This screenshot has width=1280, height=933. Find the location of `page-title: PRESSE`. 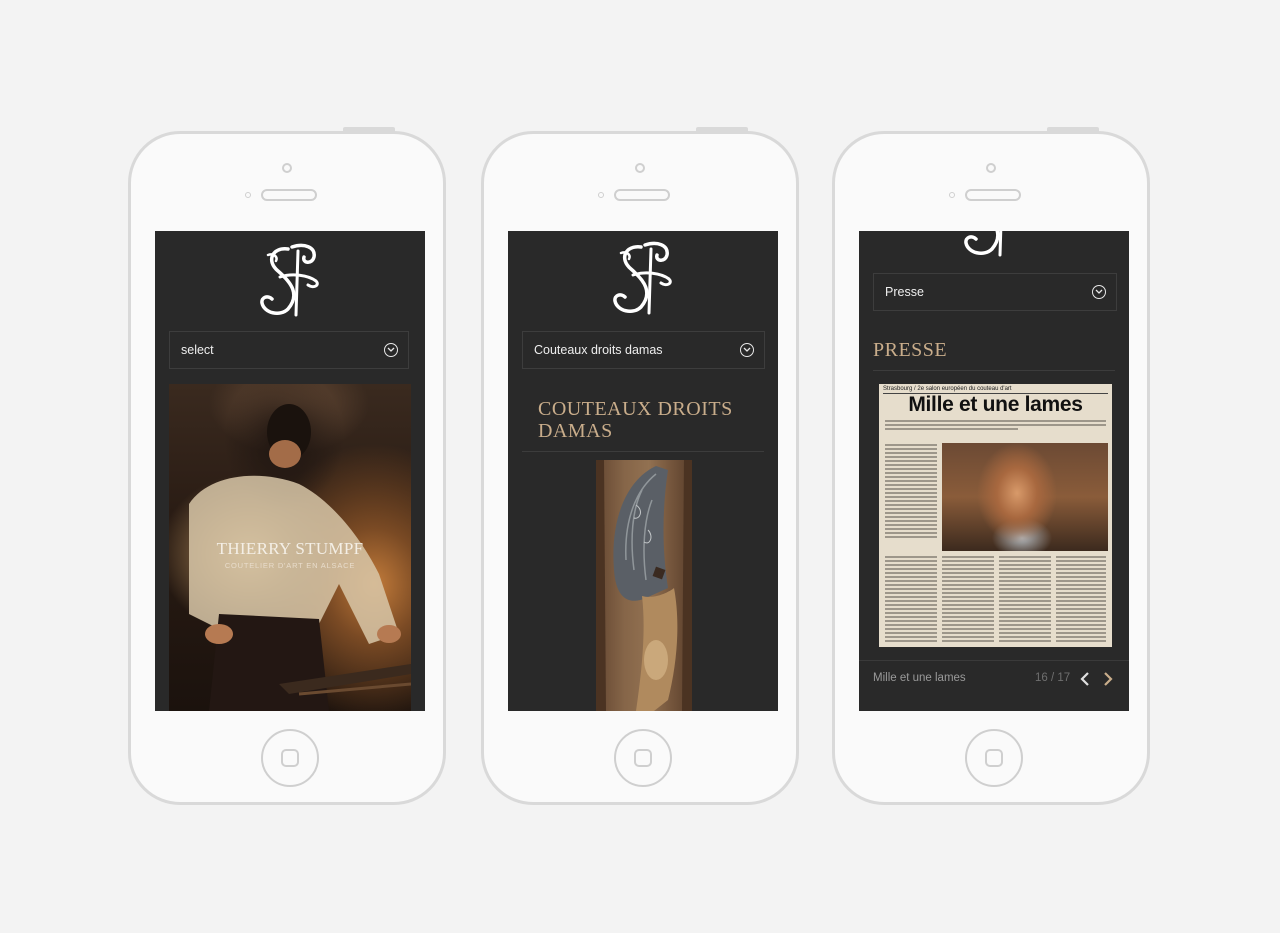

page-title: PRESSE is located at coordinates (910, 350).